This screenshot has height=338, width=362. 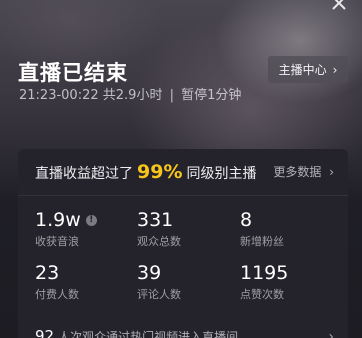 What do you see at coordinates (47, 273) in the screenshot?
I see `stat-value: 23` at bounding box center [47, 273].